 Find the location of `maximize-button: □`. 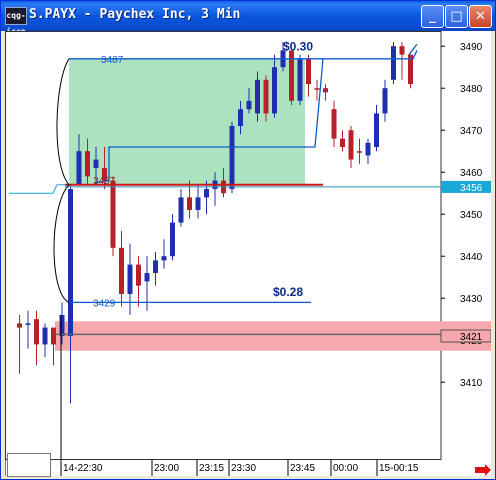

maximize-button: □ is located at coordinates (456, 16).